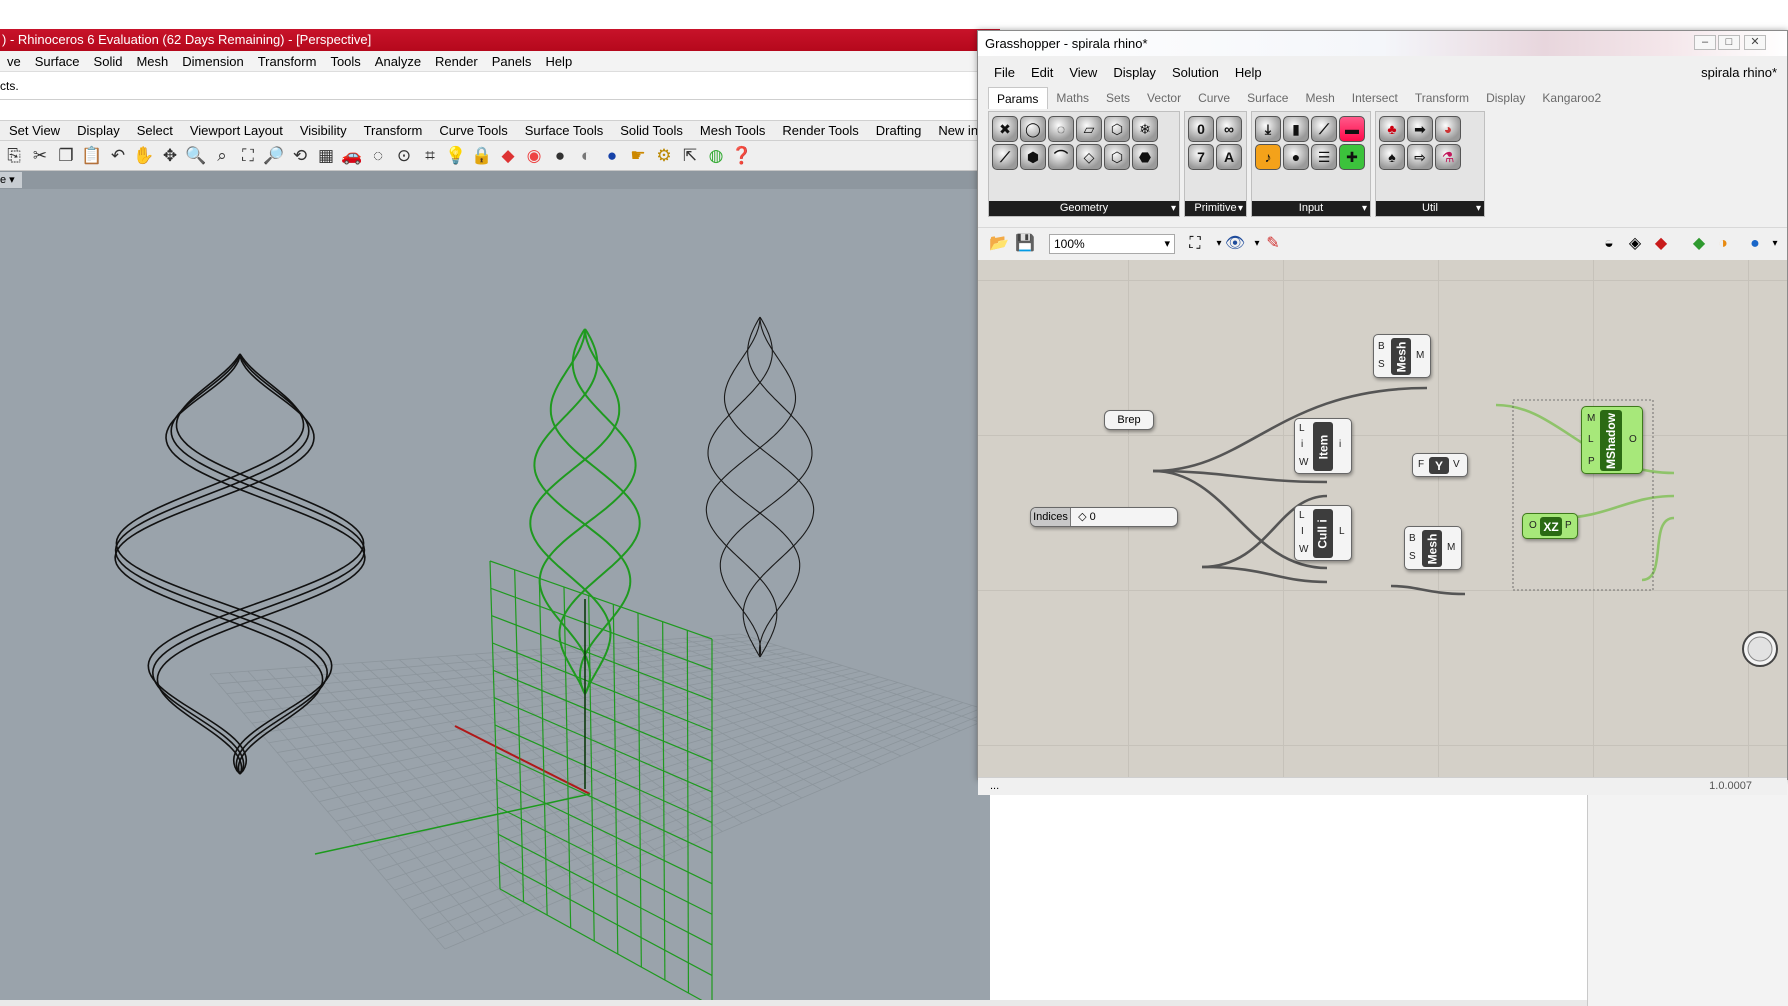  What do you see at coordinates (1420, 157) in the screenshot?
I see `arrow-outline-icon: ⇨` at bounding box center [1420, 157].